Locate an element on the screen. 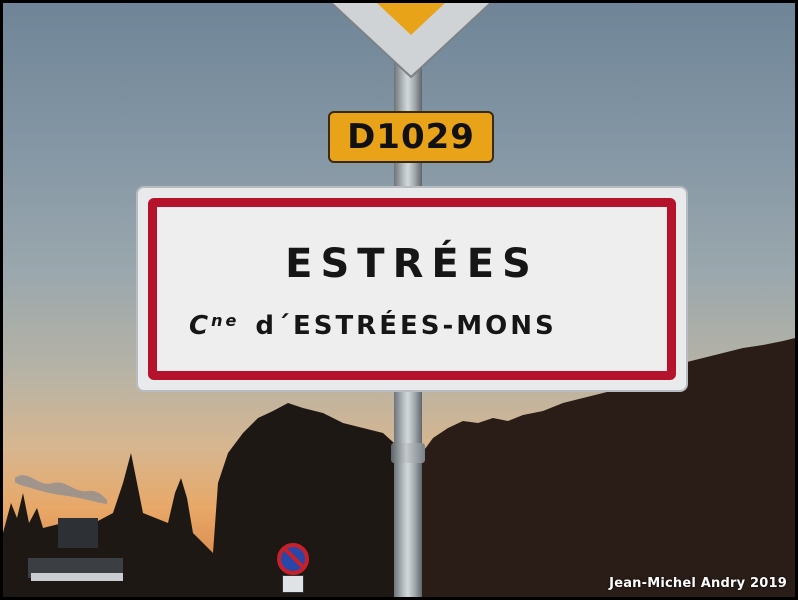 Image resolution: width=798 pixels, height=600 pixels. commune-prefix-sup: ne is located at coordinates (225, 320).